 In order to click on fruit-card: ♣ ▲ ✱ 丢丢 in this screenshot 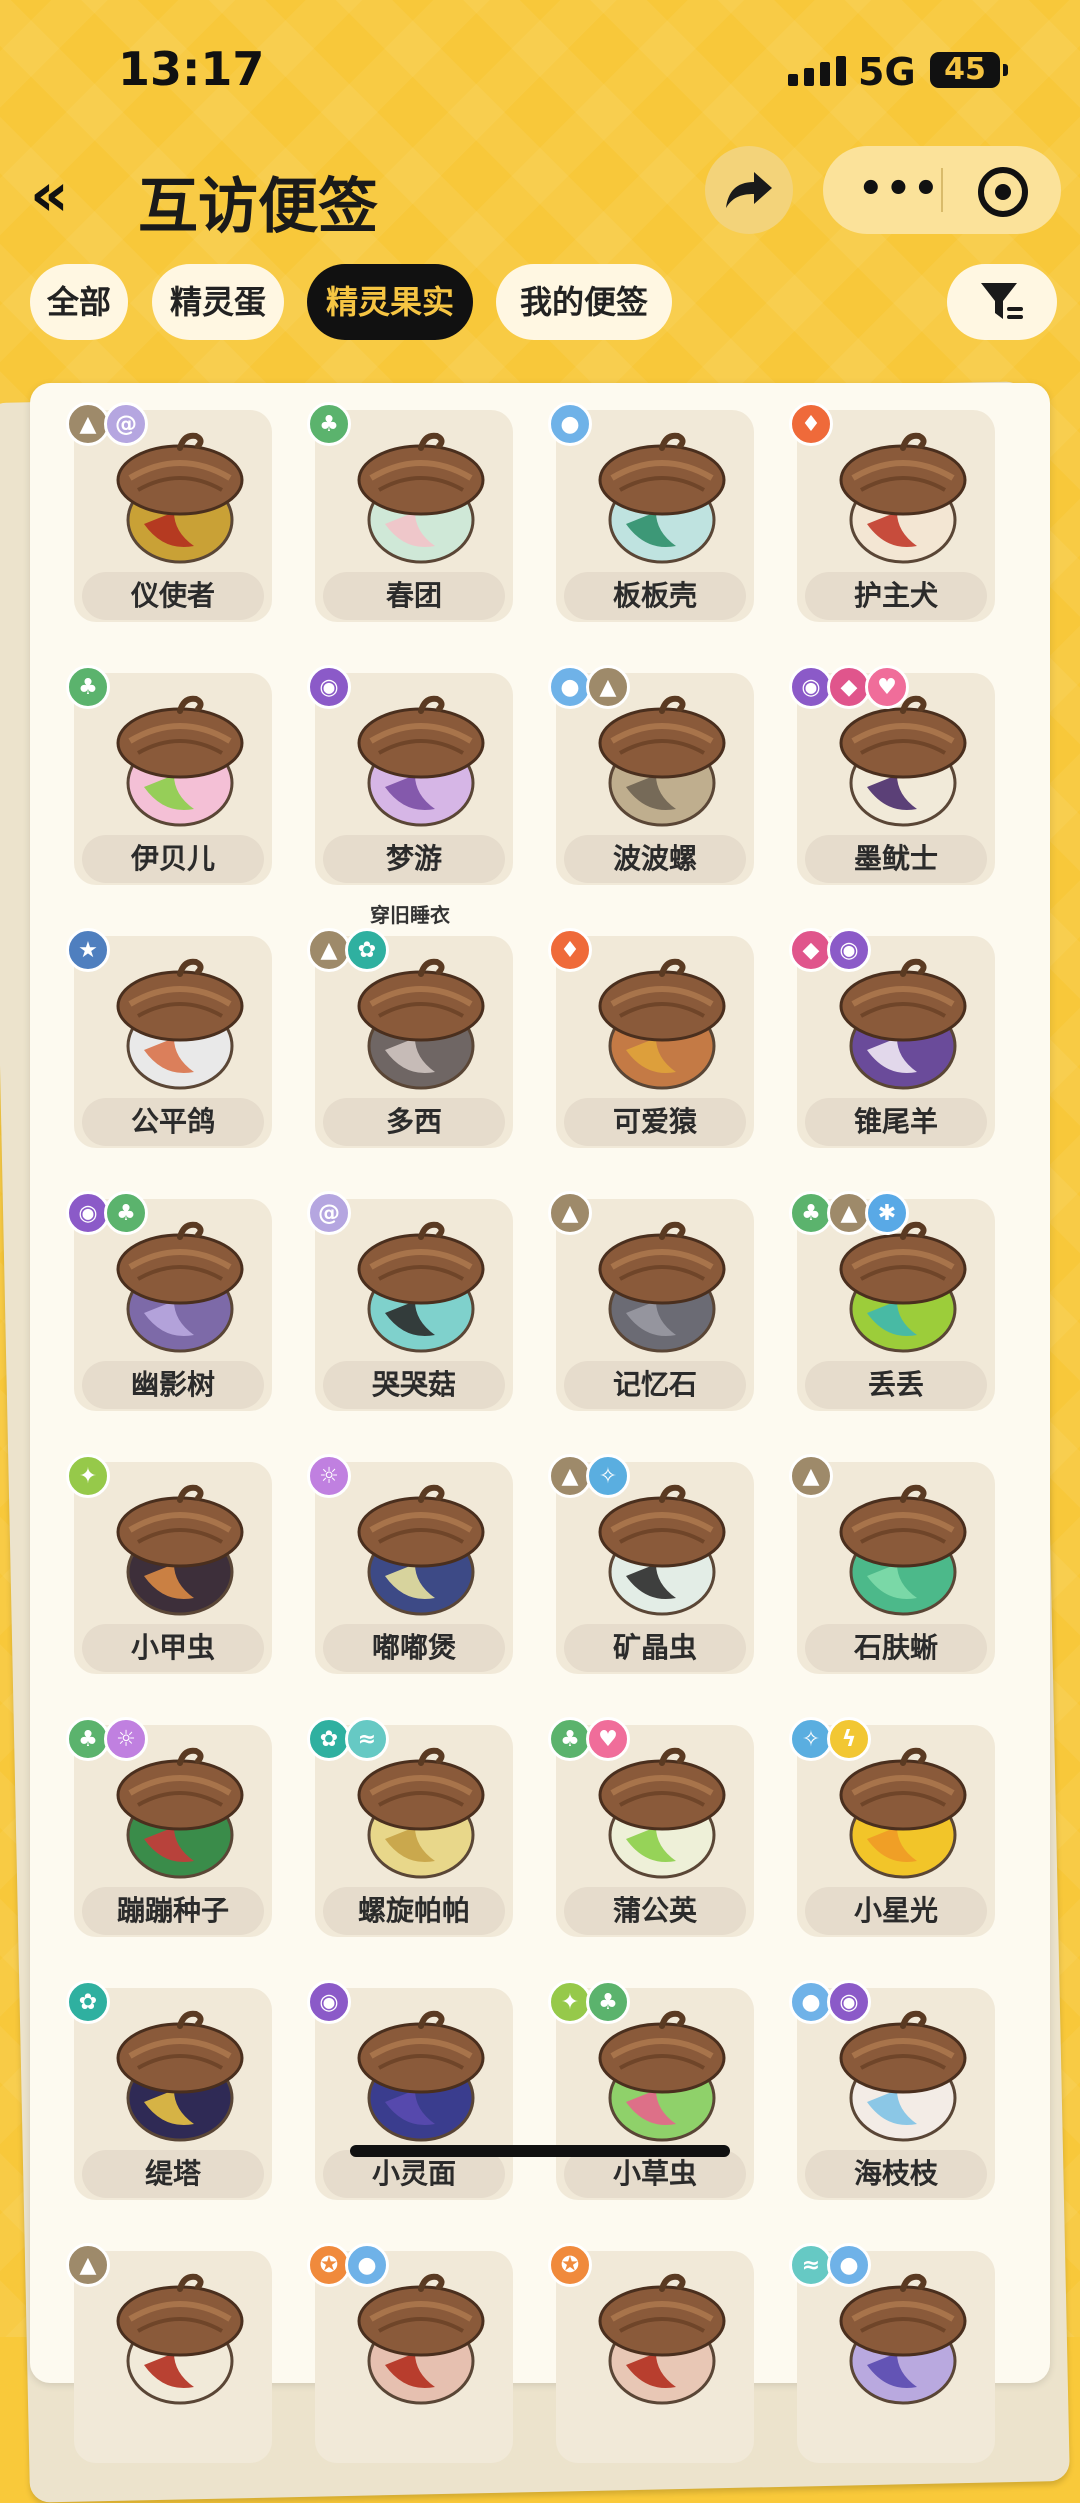, I will do `click(892, 1301)`.